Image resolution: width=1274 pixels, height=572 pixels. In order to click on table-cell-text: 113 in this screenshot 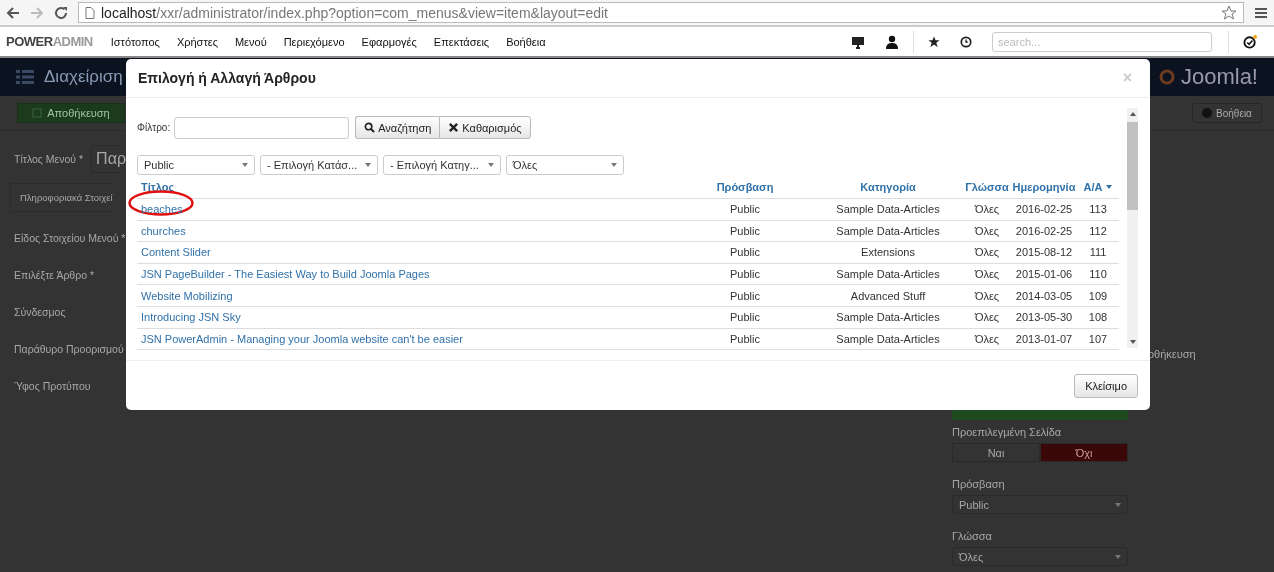, I will do `click(1098, 209)`.